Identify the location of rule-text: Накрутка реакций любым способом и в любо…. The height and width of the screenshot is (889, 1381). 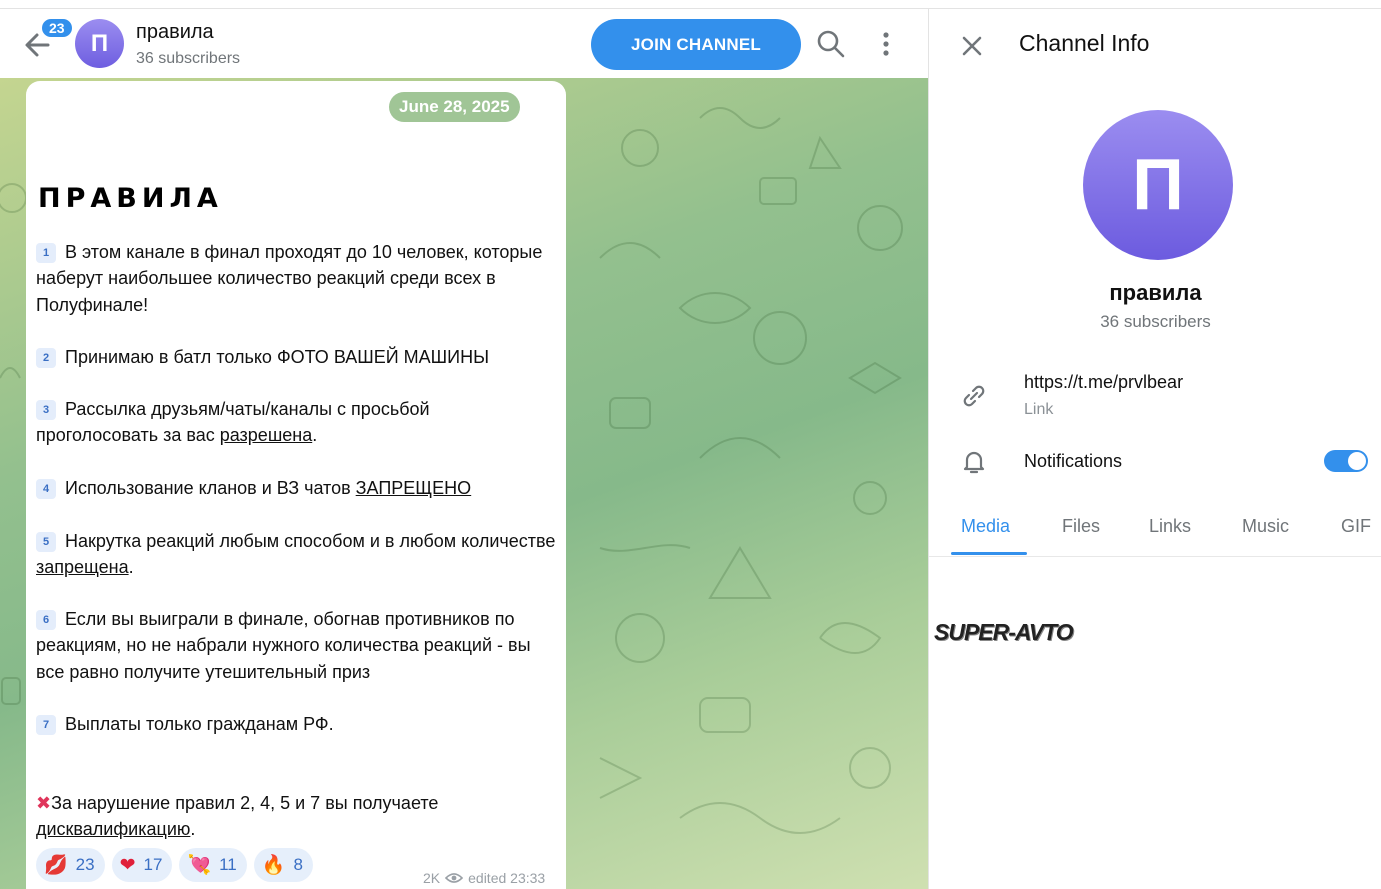
(310, 541).